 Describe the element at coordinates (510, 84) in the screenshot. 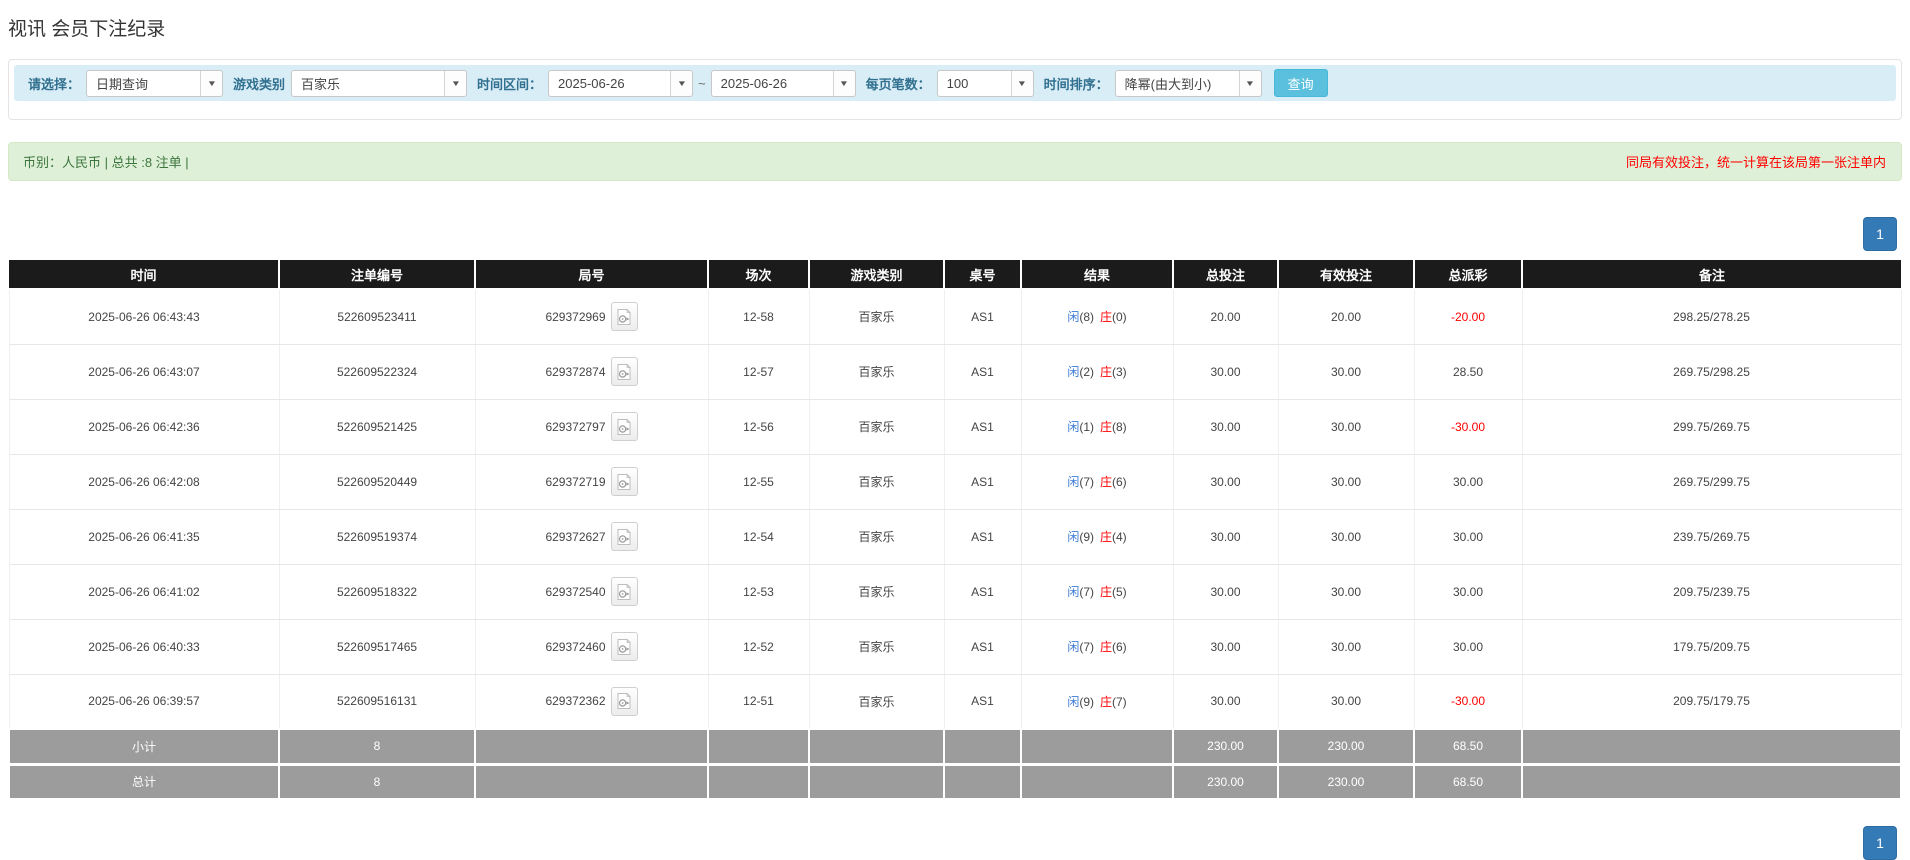

I see `time-range-label: 时间区间：` at that location.